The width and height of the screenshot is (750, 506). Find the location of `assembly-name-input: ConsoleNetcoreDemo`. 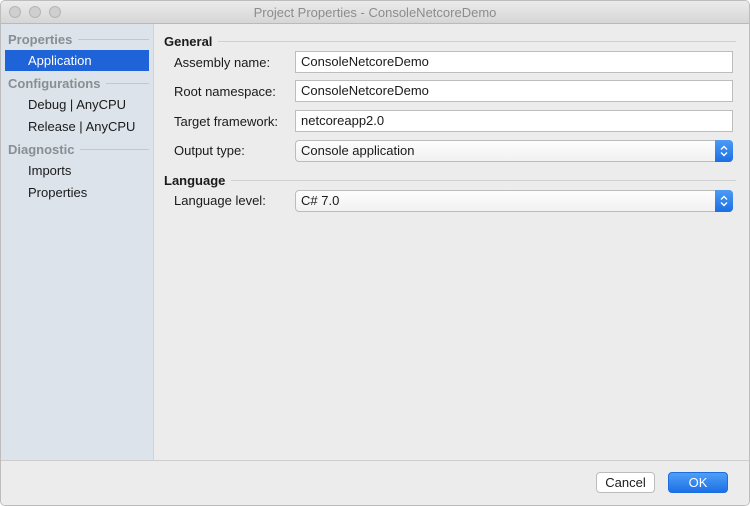

assembly-name-input: ConsoleNetcoreDemo is located at coordinates (514, 62).